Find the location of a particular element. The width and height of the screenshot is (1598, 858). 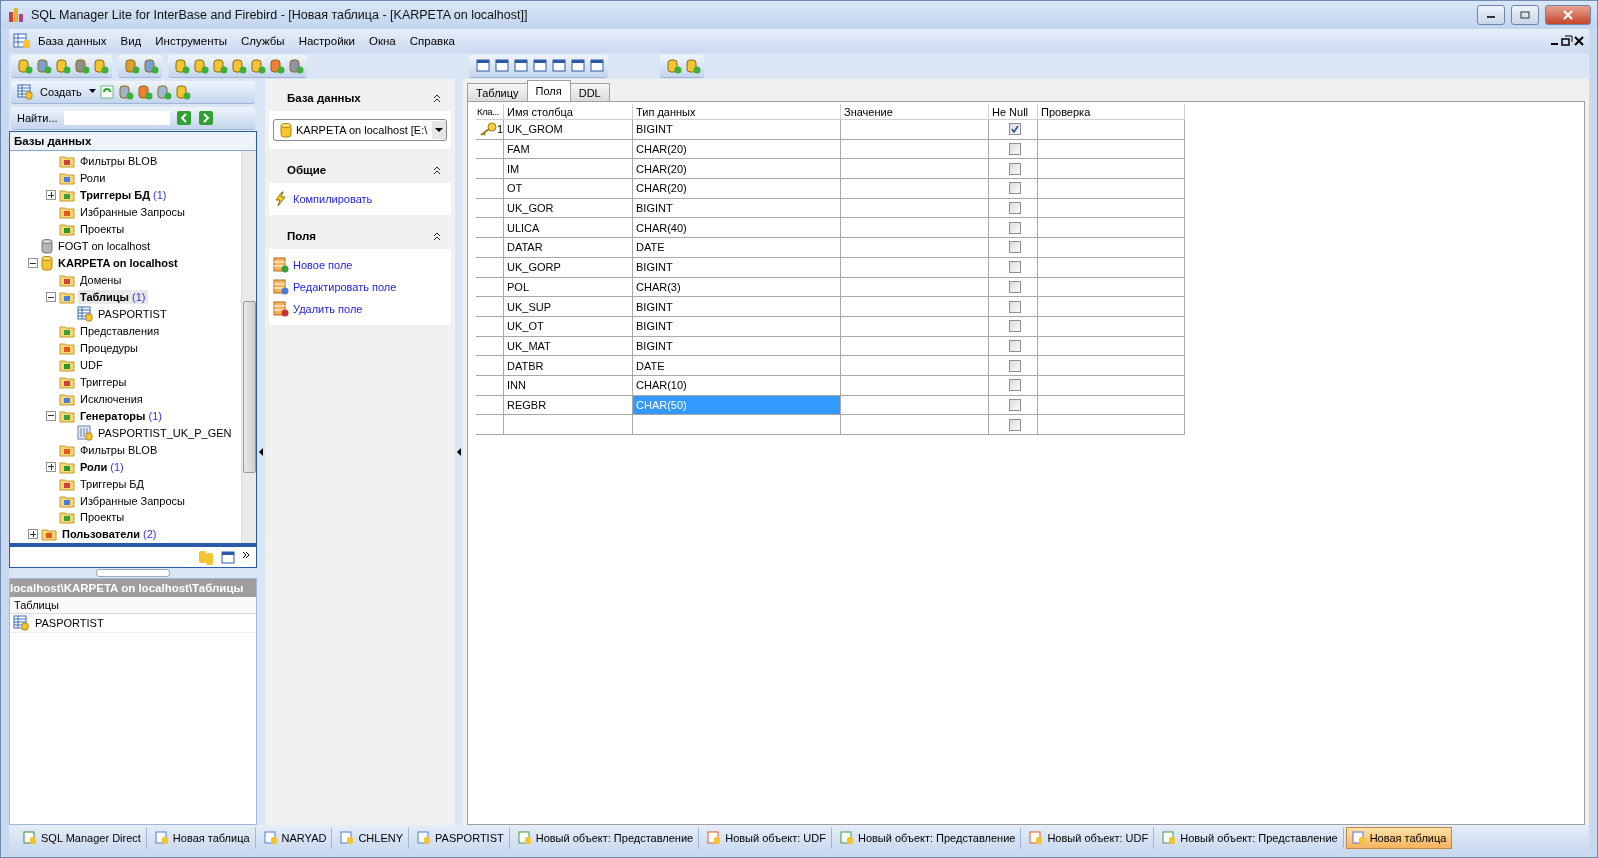

find-field is located at coordinates (116, 117).